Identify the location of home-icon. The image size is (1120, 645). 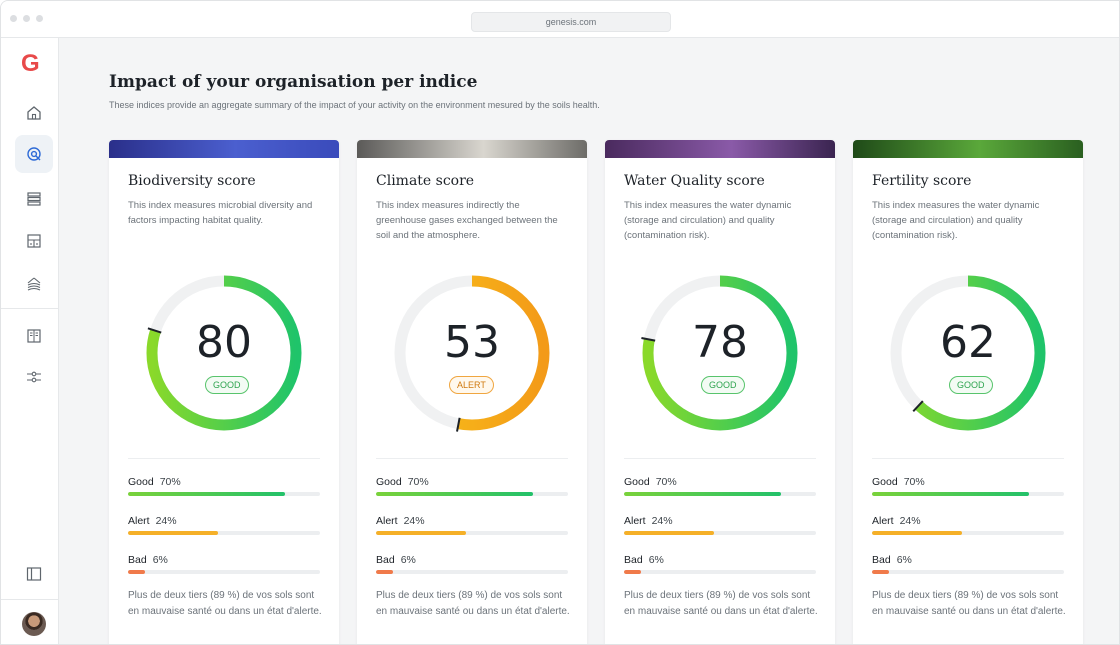
(34, 113).